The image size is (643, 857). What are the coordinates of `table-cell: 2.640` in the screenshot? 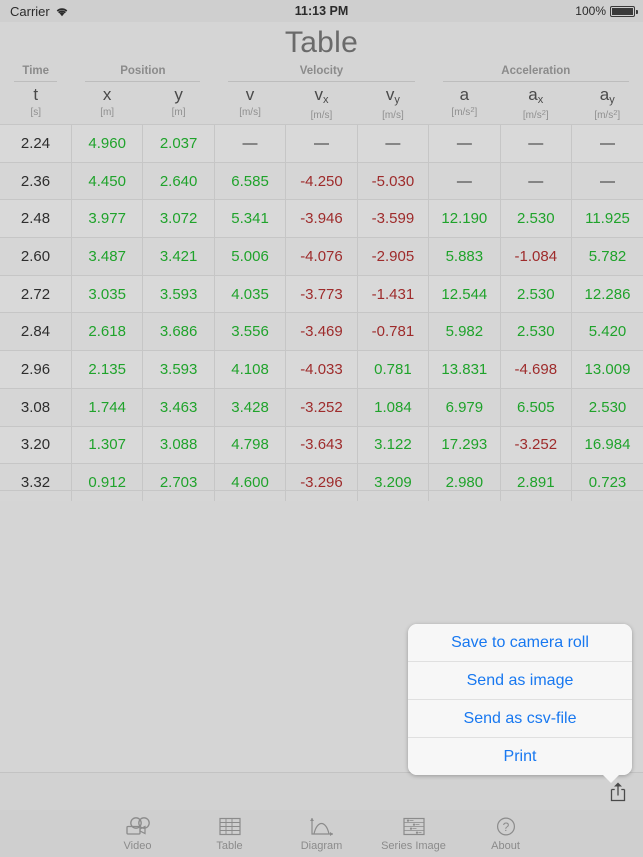 It's located at (178, 180).